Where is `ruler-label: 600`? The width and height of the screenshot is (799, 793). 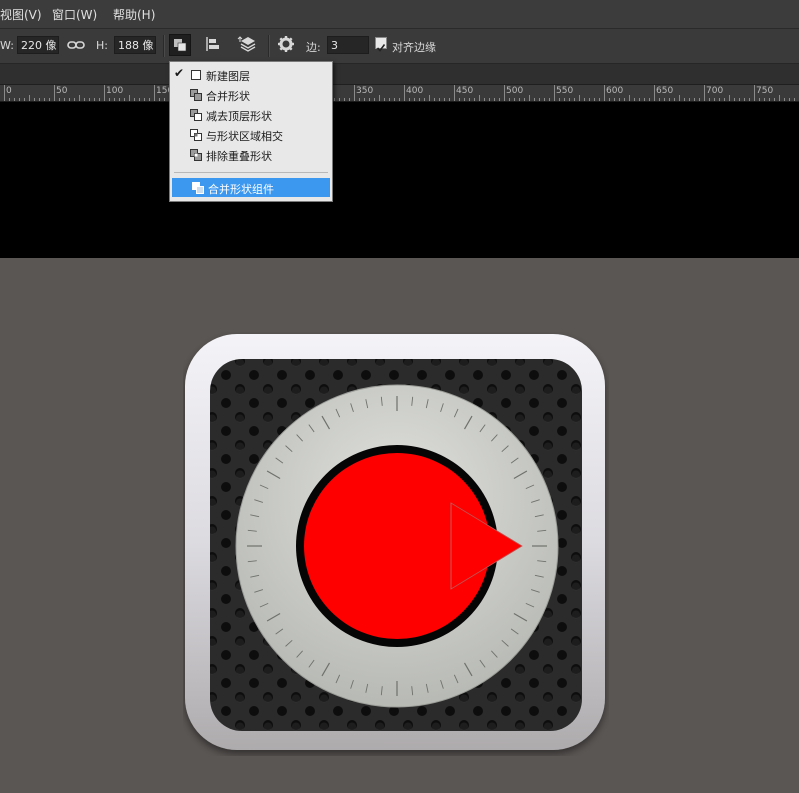 ruler-label: 600 is located at coordinates (615, 91).